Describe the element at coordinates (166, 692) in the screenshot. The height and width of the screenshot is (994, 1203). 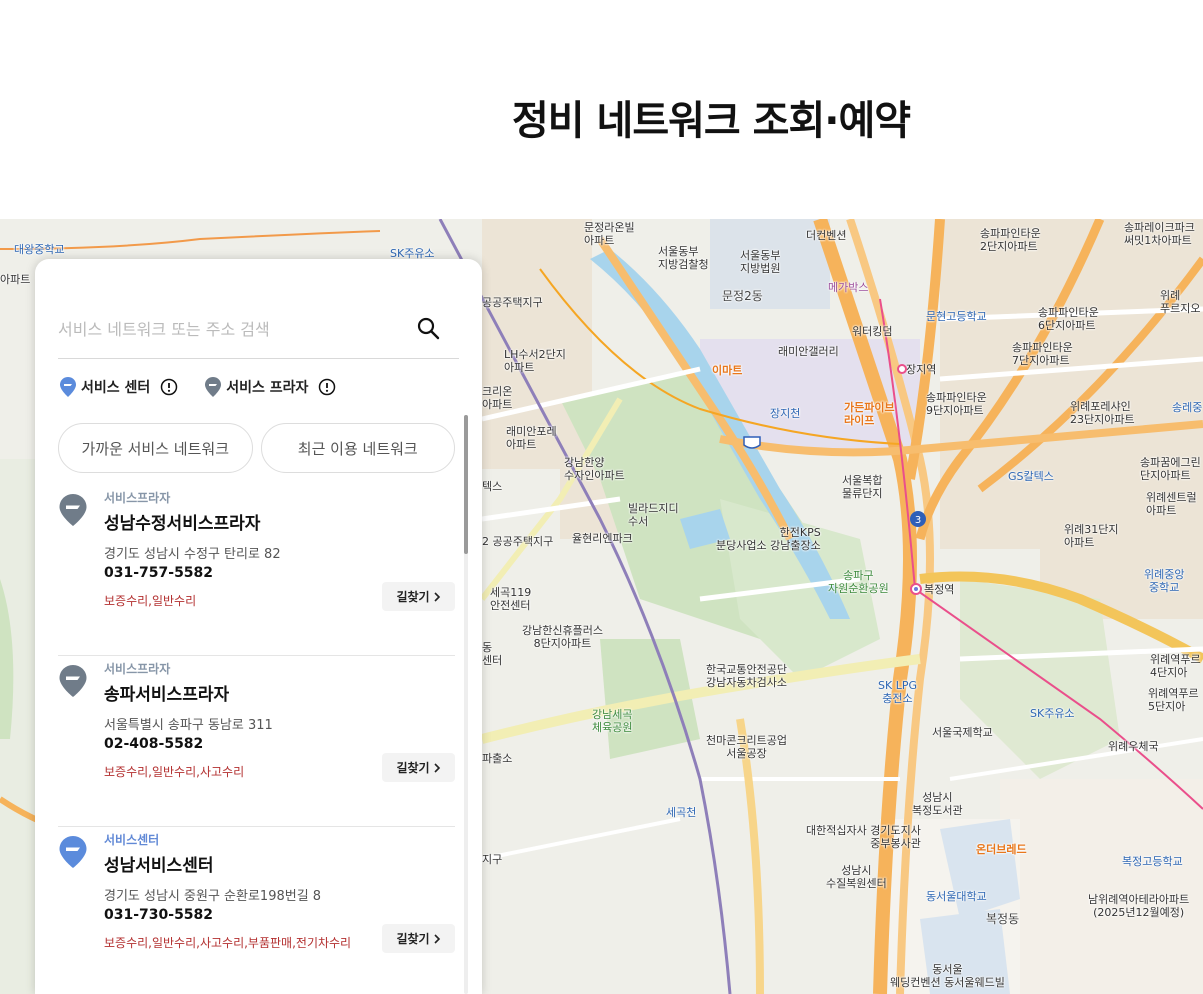
I see `result-name: 송파서비스프라자` at that location.